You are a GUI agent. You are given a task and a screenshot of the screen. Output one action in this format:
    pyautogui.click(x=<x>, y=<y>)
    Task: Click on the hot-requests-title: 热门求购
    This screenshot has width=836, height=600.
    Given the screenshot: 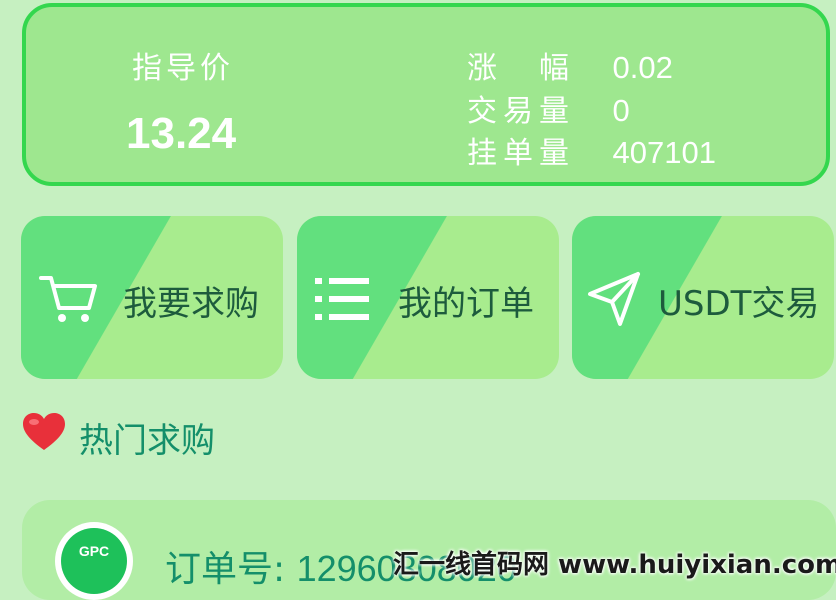 What is the action you would take?
    pyautogui.click(x=147, y=441)
    